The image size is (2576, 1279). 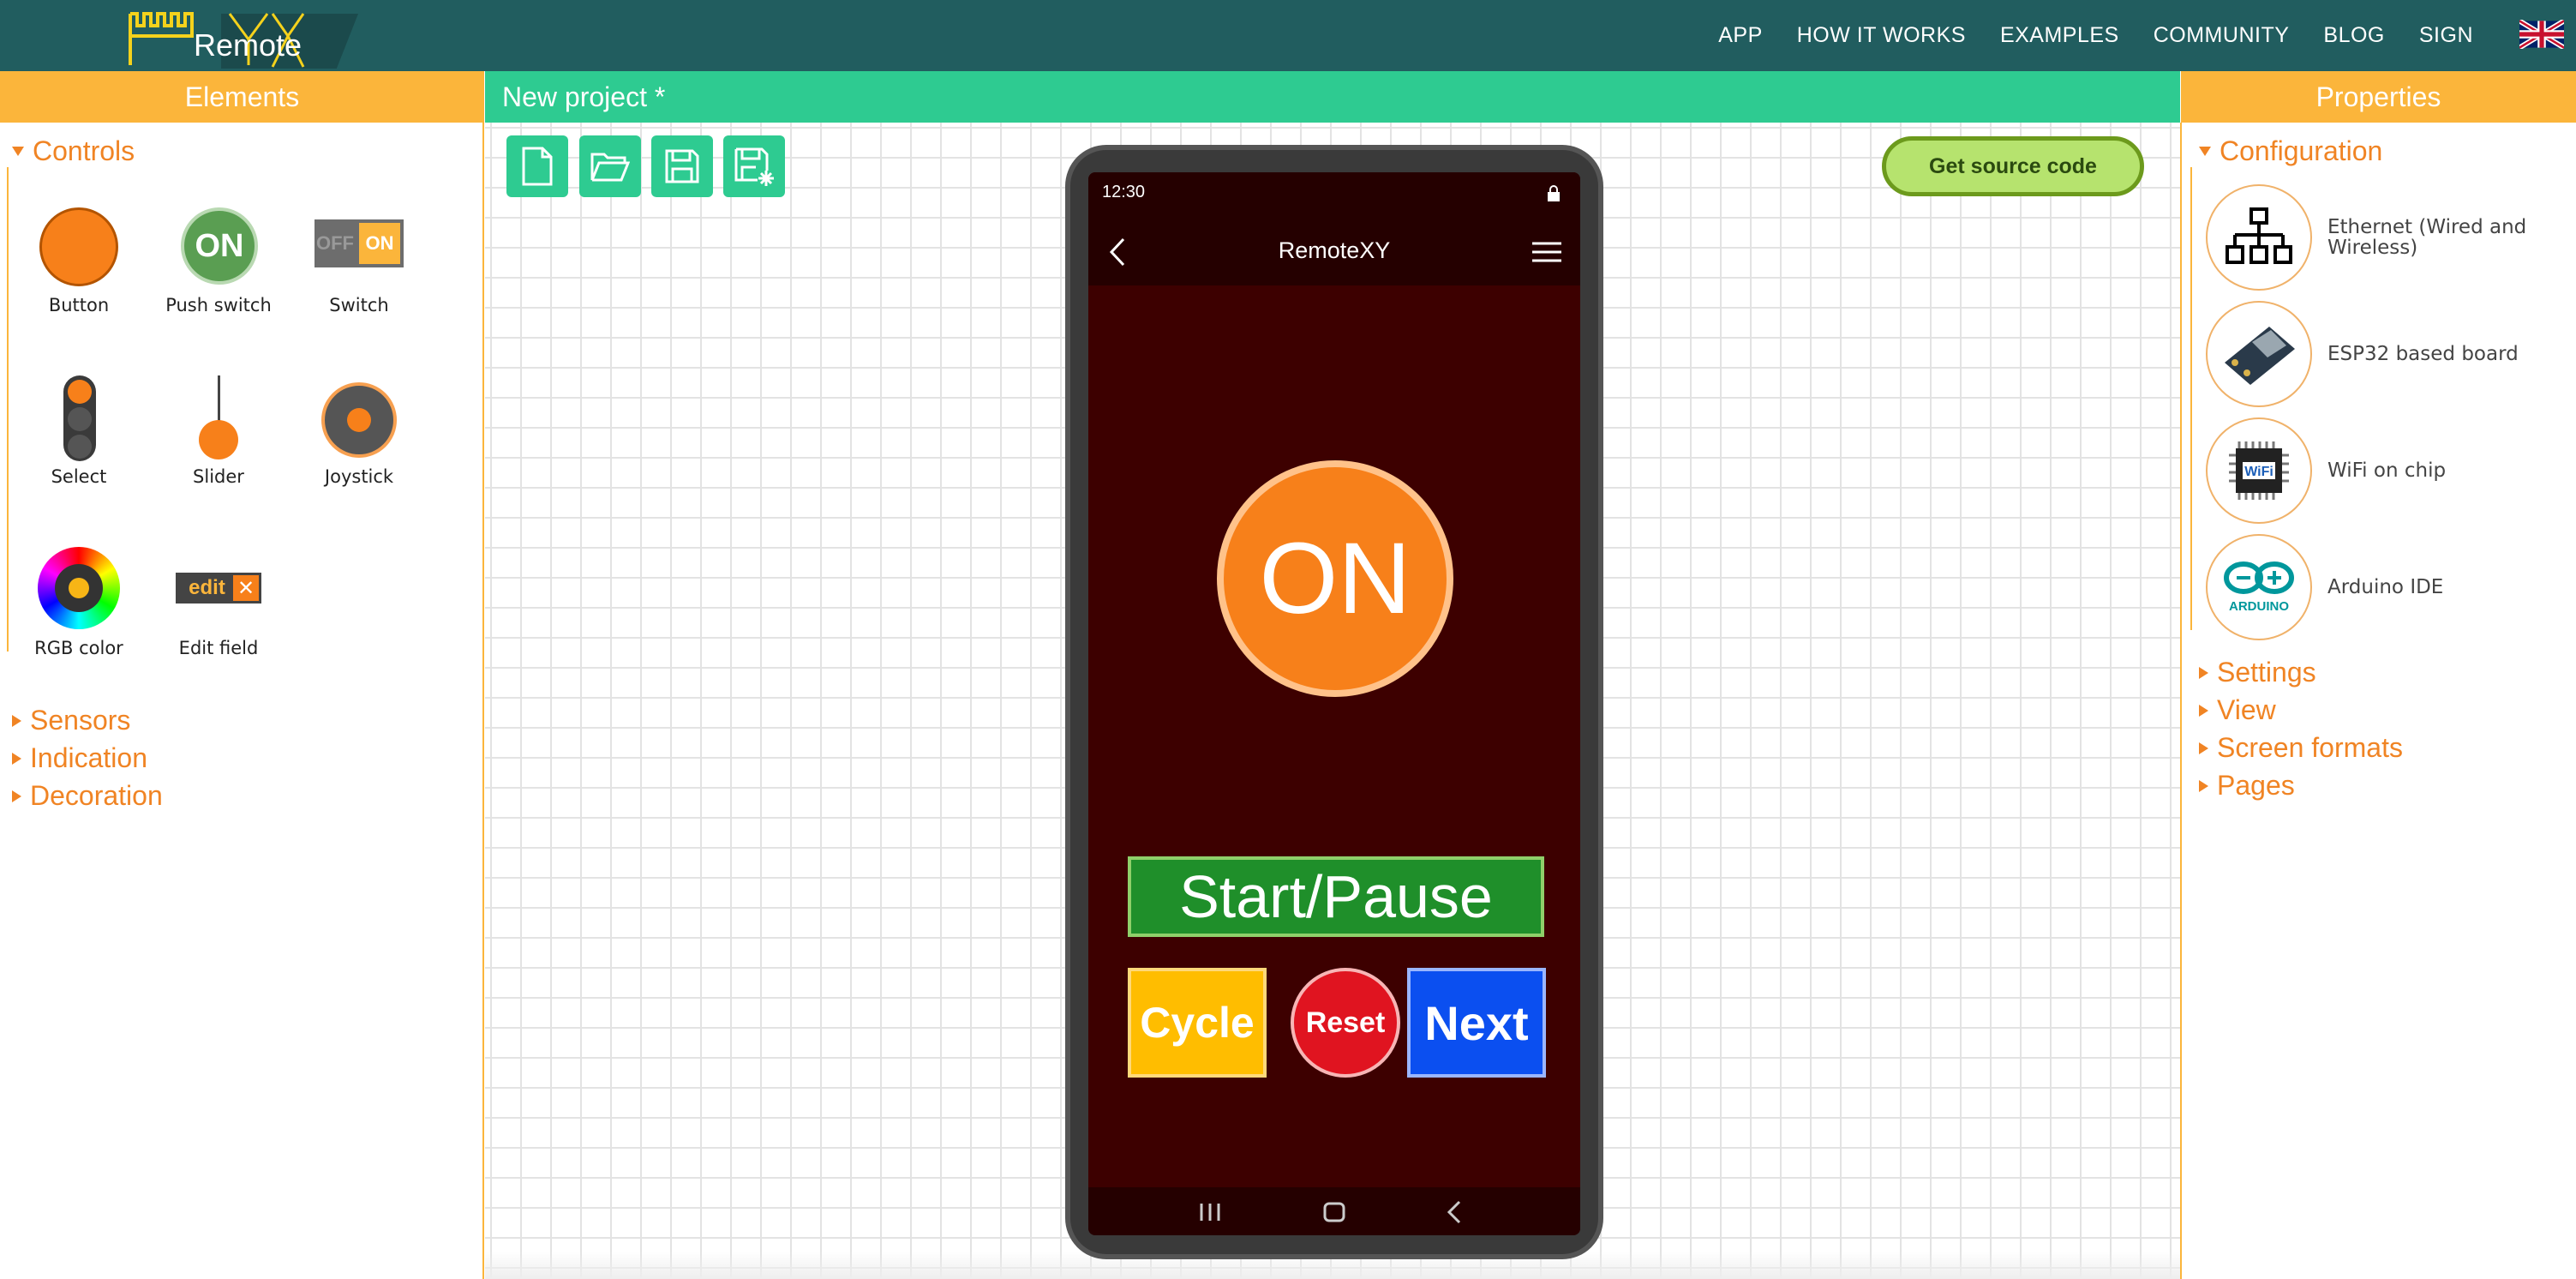 I want to click on element-joystick: Joystick, so click(x=359, y=431).